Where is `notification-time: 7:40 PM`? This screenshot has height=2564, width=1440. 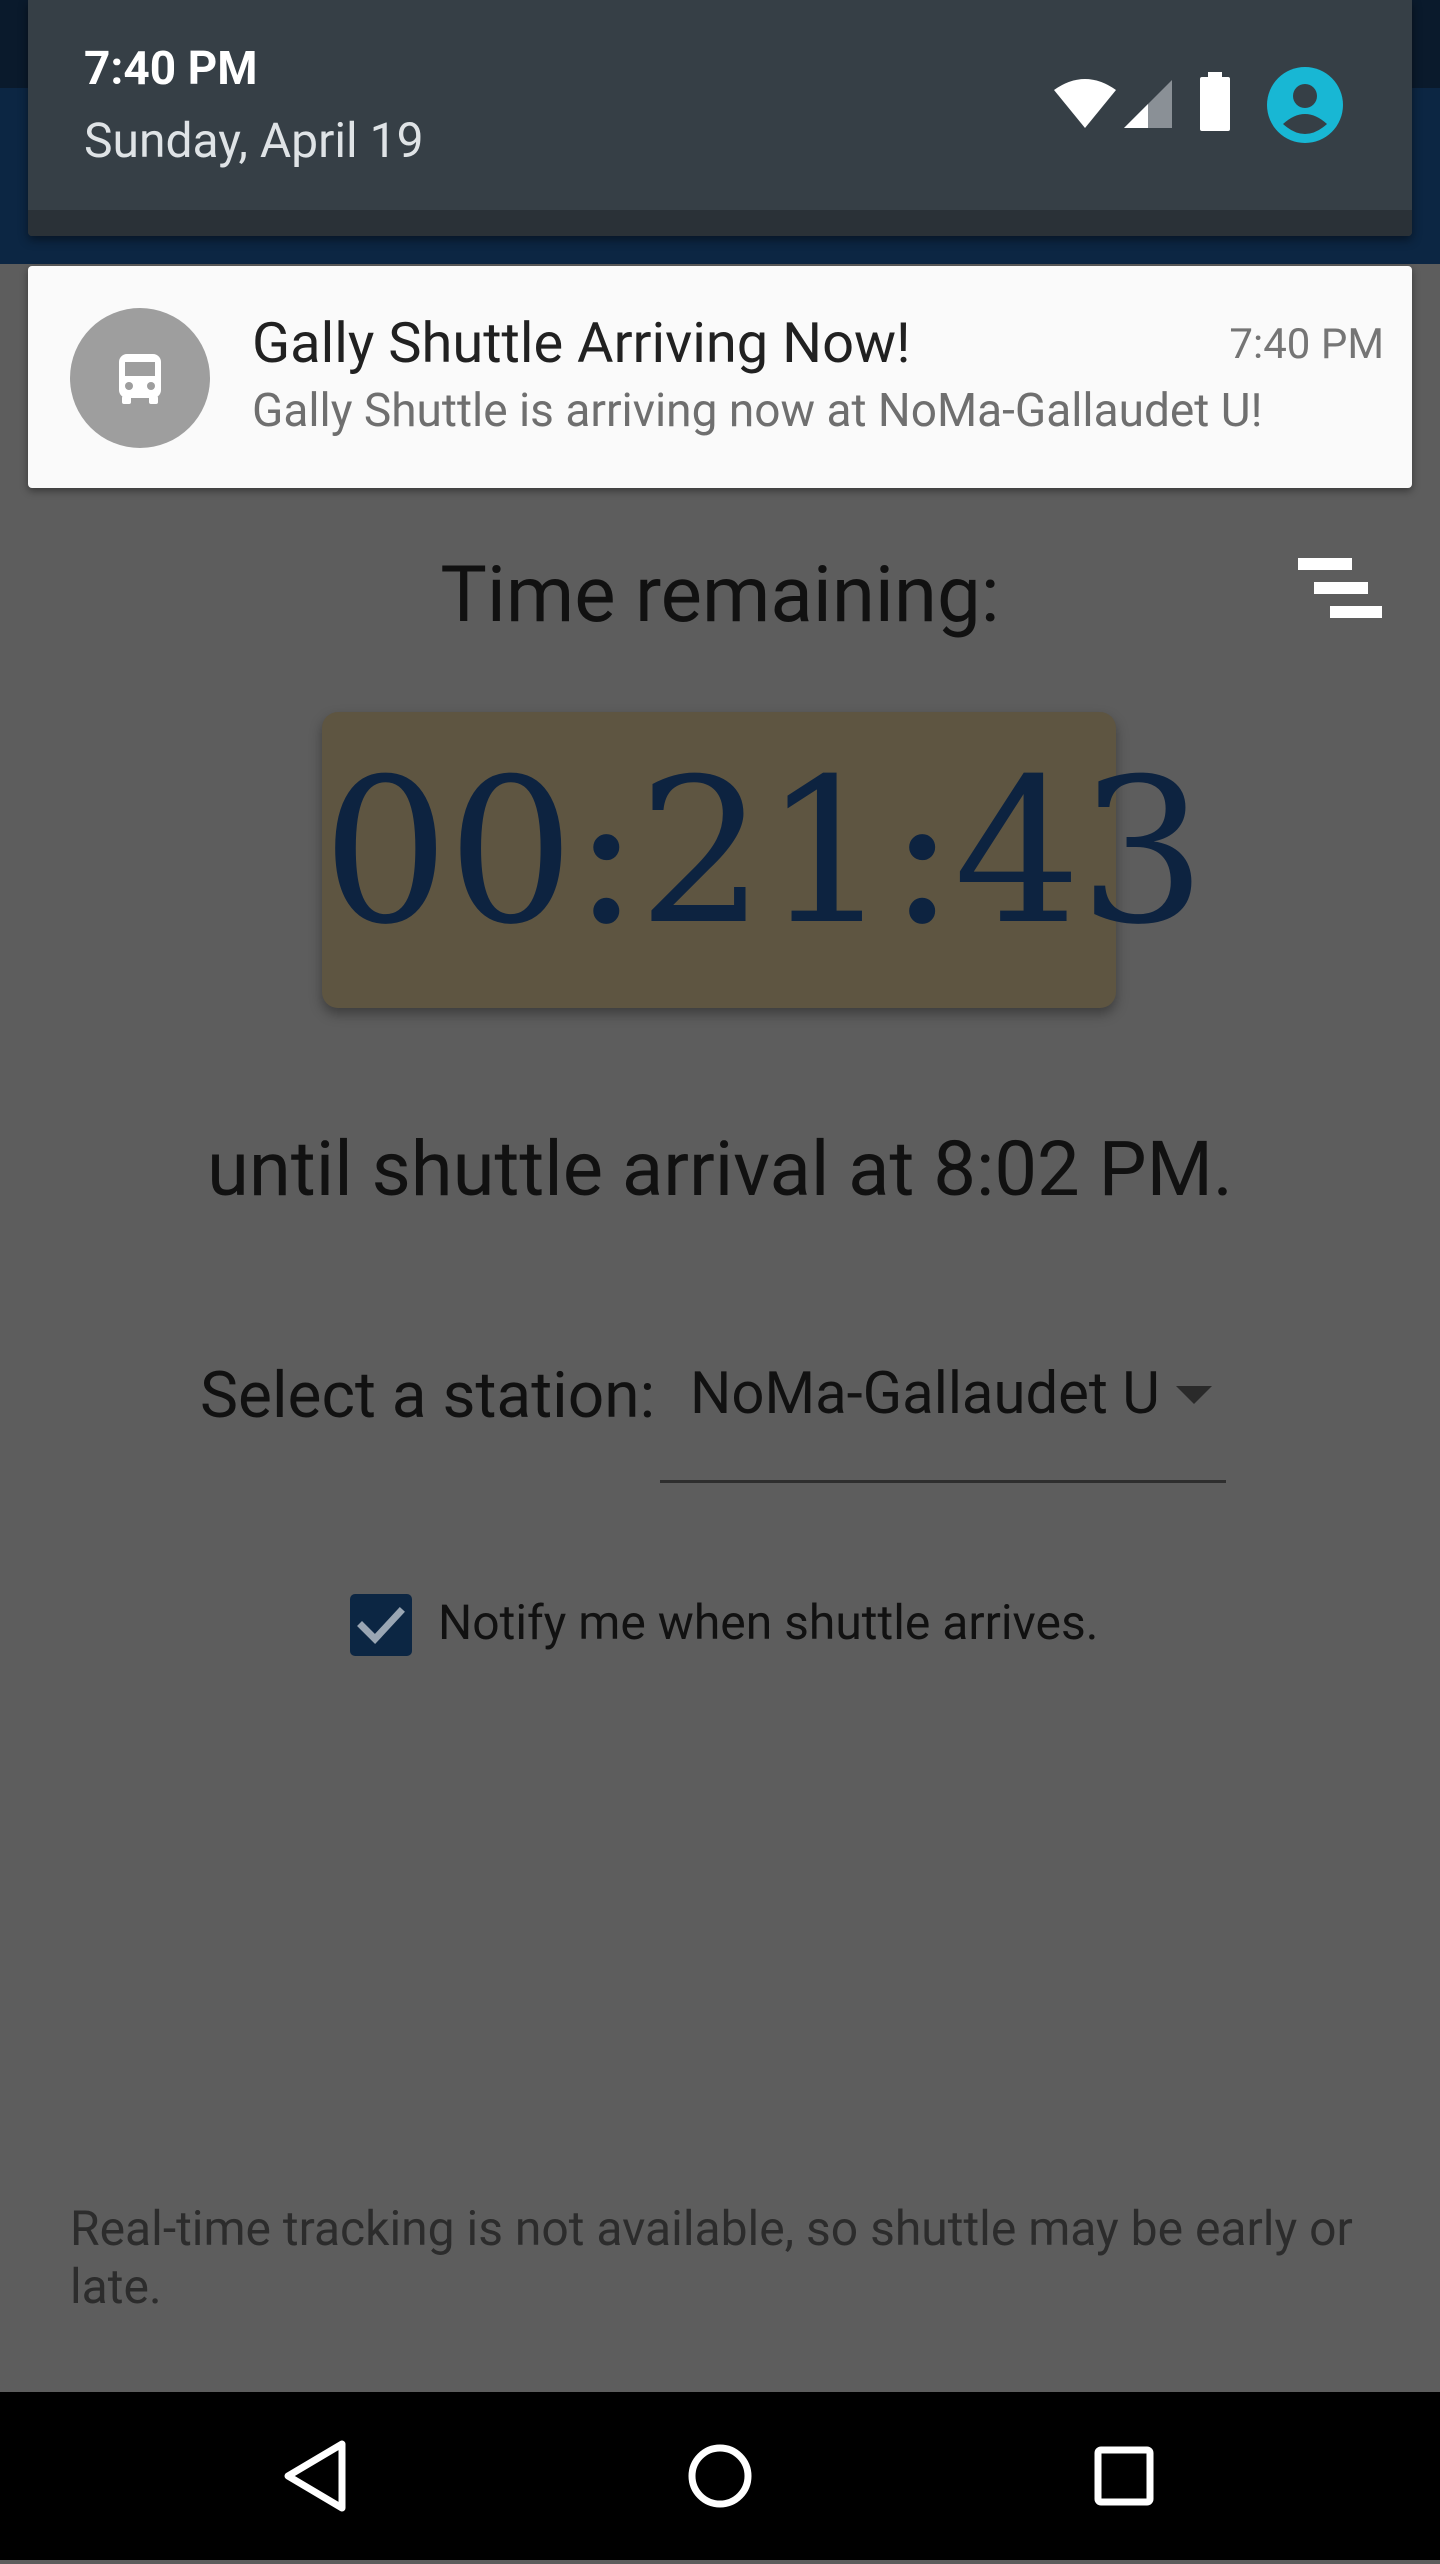 notification-time: 7:40 PM is located at coordinates (1306, 344).